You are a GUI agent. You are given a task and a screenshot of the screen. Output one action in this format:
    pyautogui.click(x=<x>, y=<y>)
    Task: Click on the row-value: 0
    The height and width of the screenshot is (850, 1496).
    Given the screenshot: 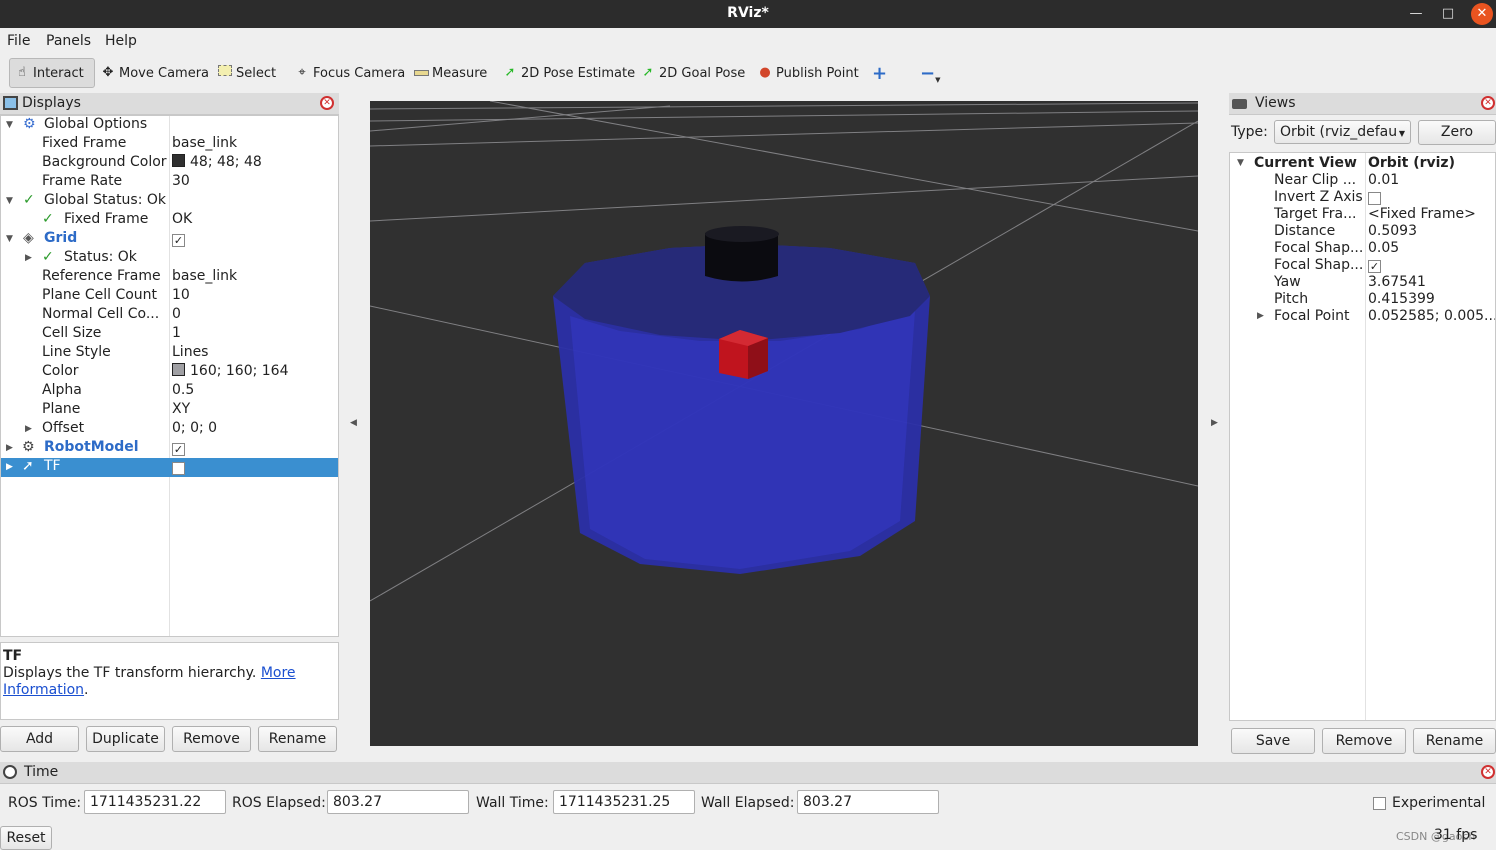 What is the action you would take?
    pyautogui.click(x=176, y=314)
    